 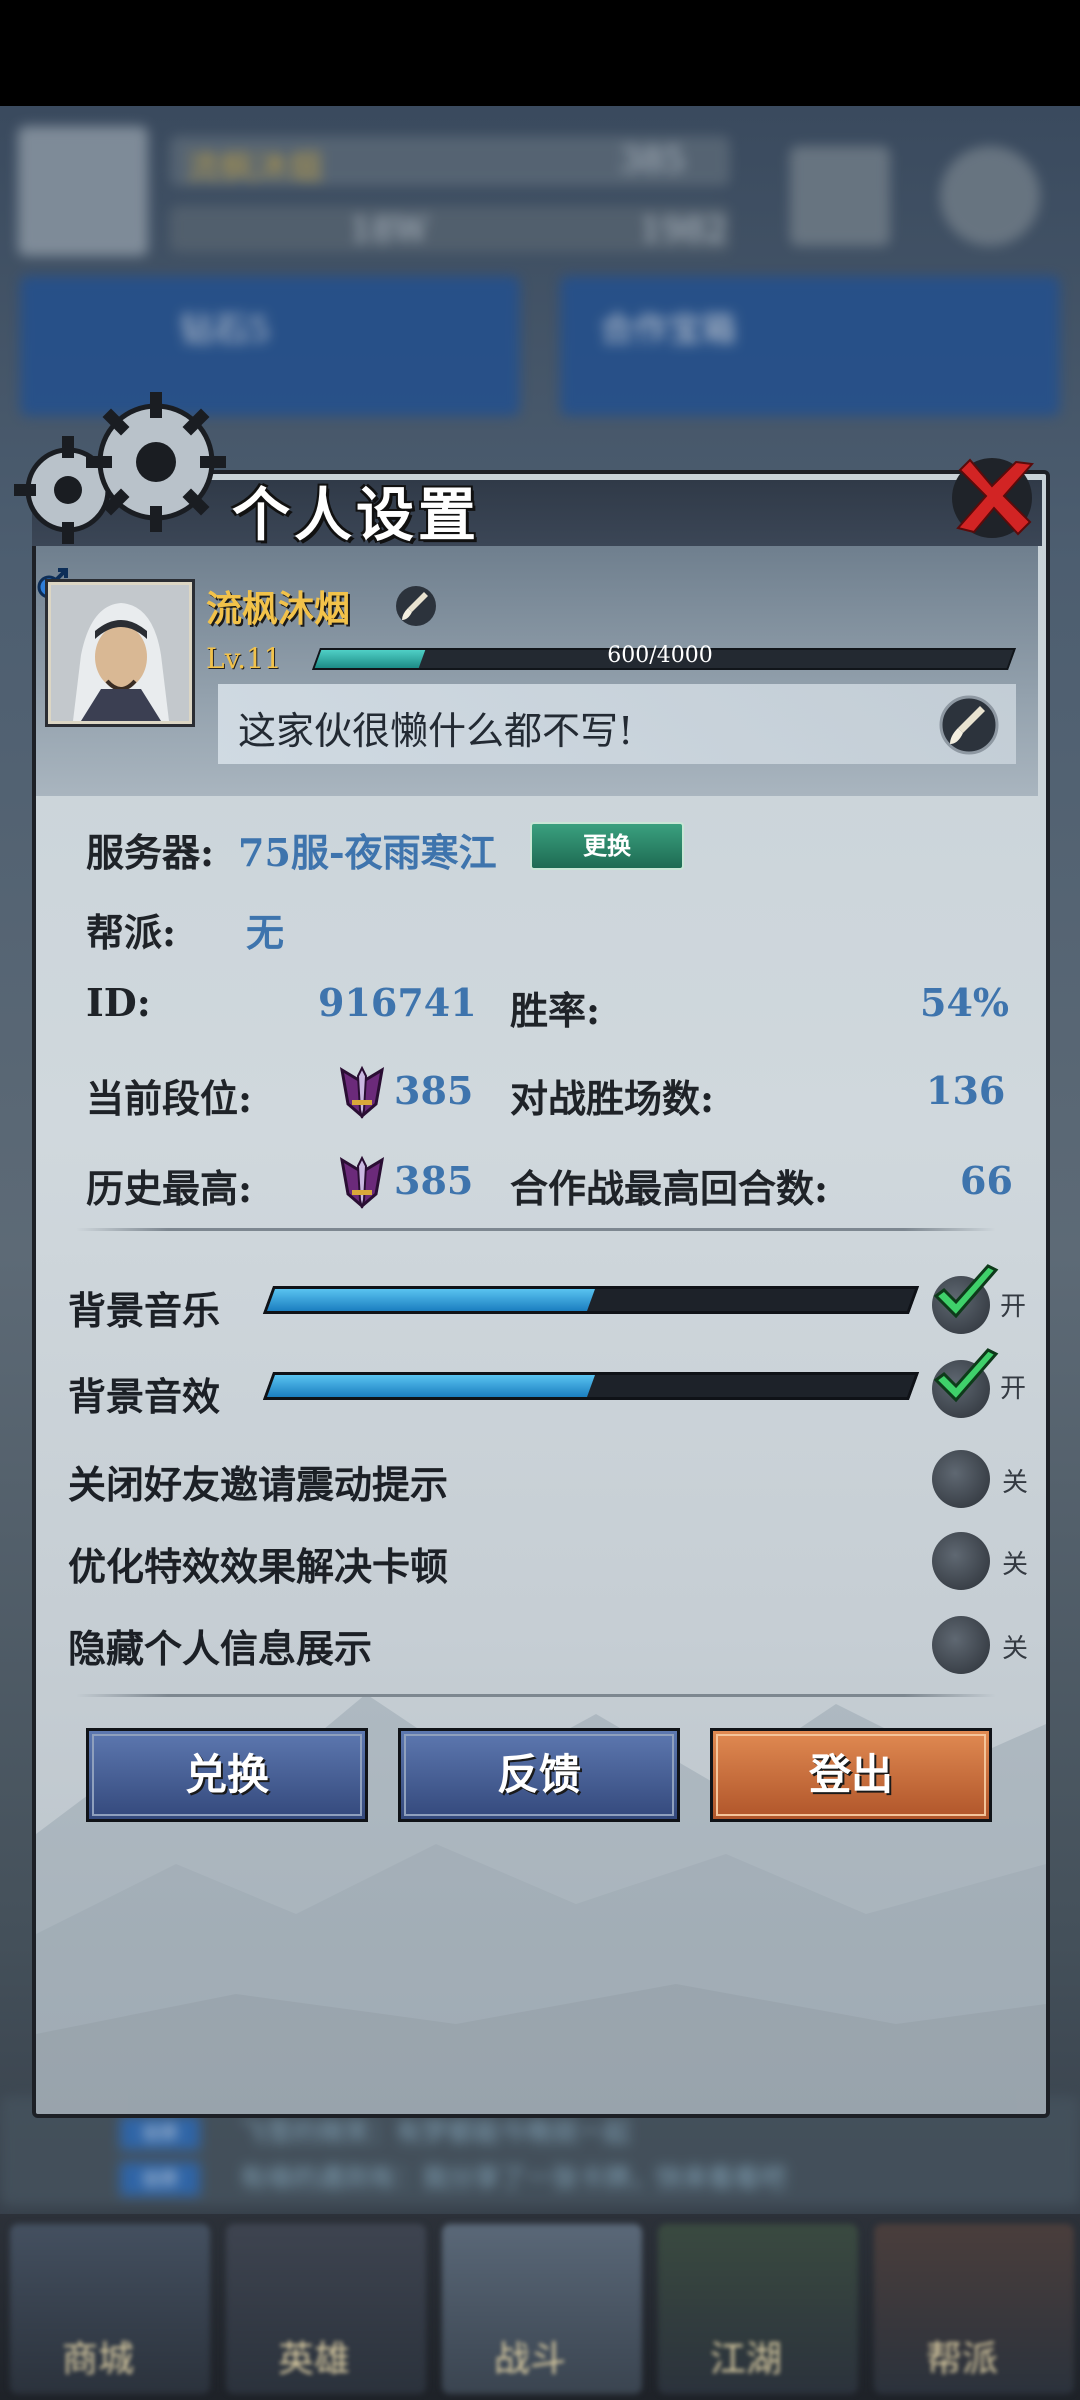 I want to click on redeem-button: 兑换, so click(x=227, y=1775).